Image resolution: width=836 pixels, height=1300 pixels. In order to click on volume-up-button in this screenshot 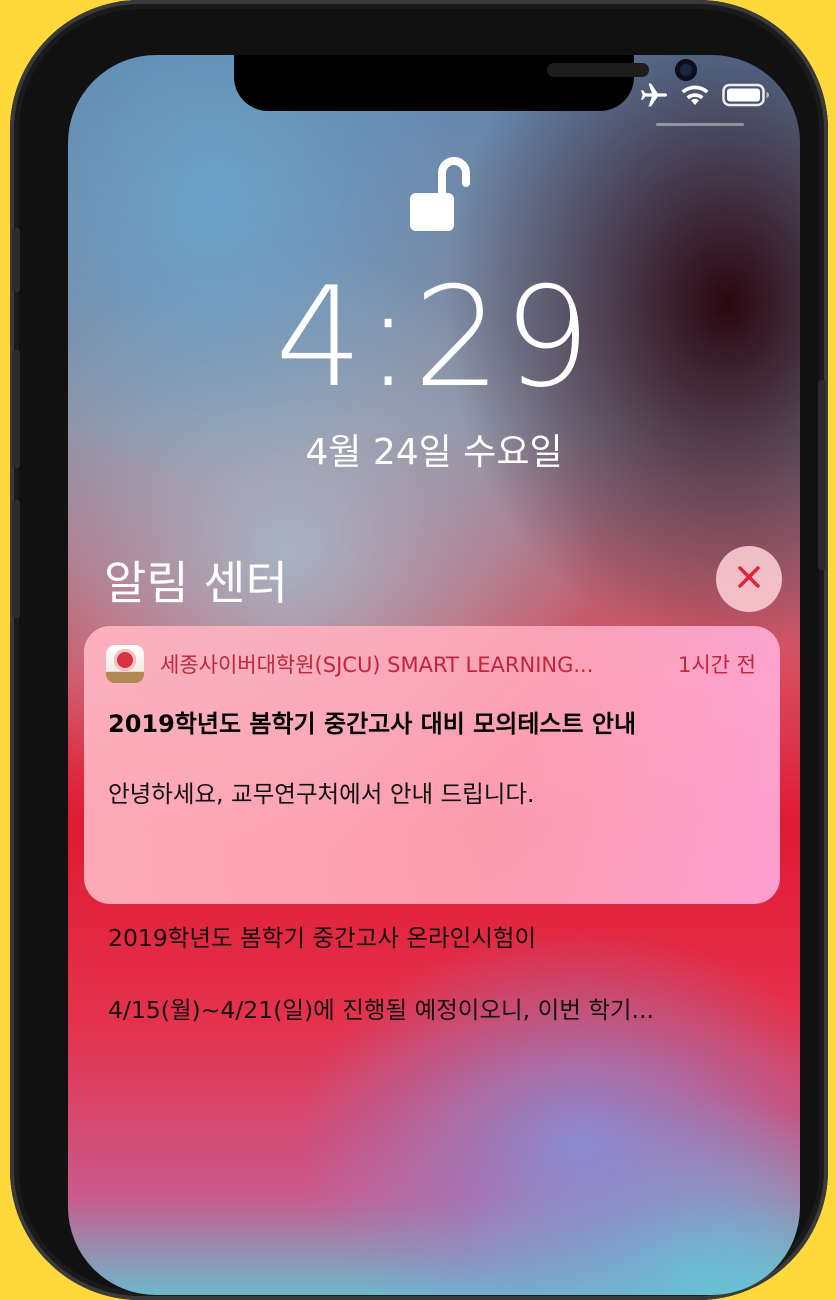, I will do `click(16, 409)`.